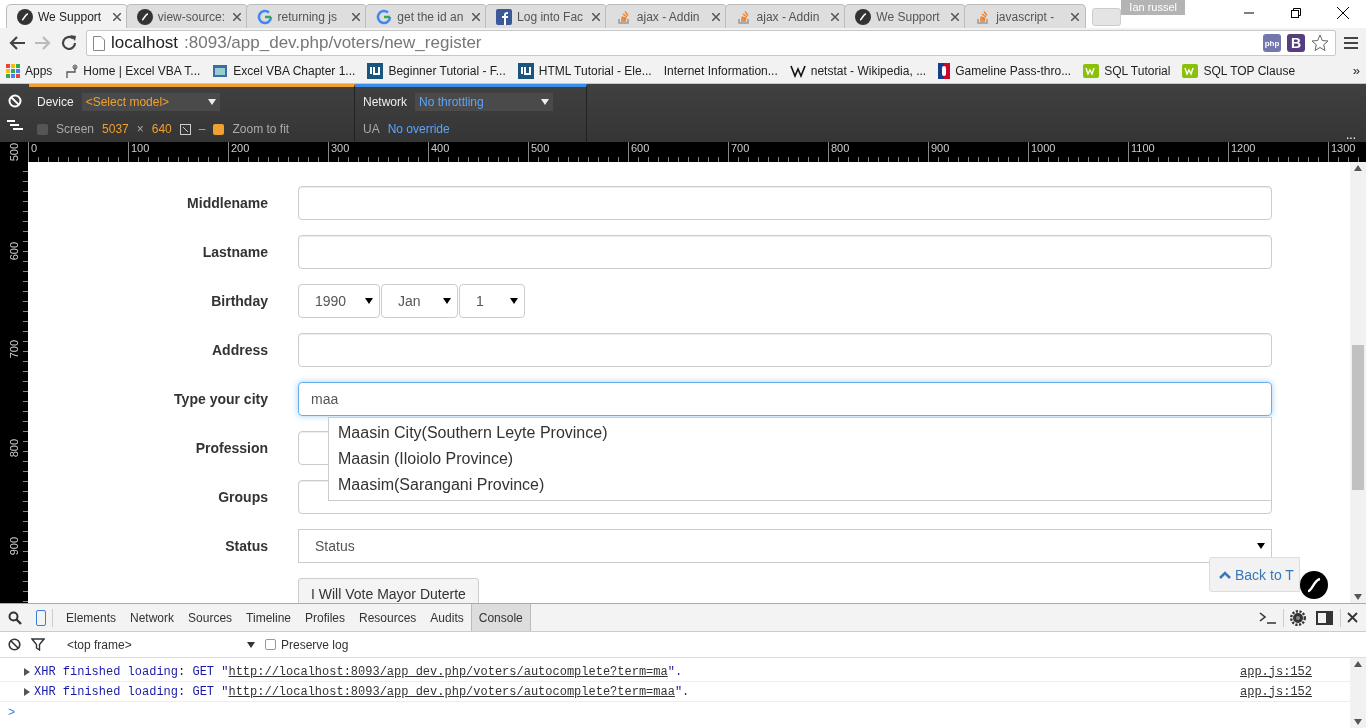  What do you see at coordinates (239, 350) in the screenshot?
I see `field-label: Address` at bounding box center [239, 350].